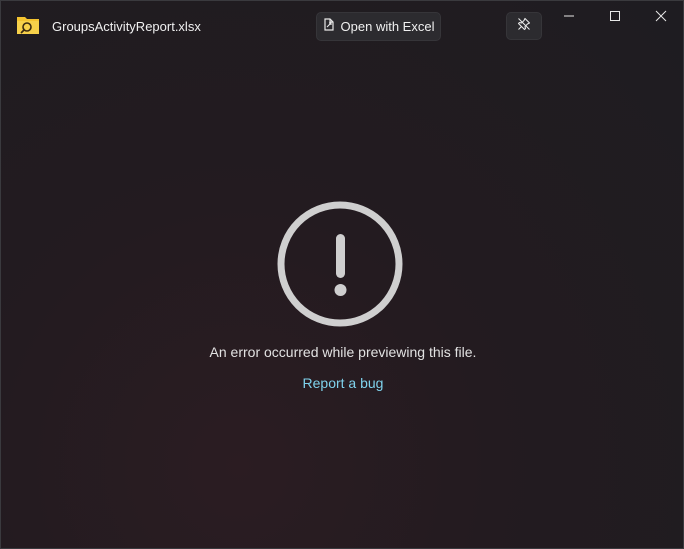  What do you see at coordinates (340, 264) in the screenshot?
I see `exclamation-circle-icon` at bounding box center [340, 264].